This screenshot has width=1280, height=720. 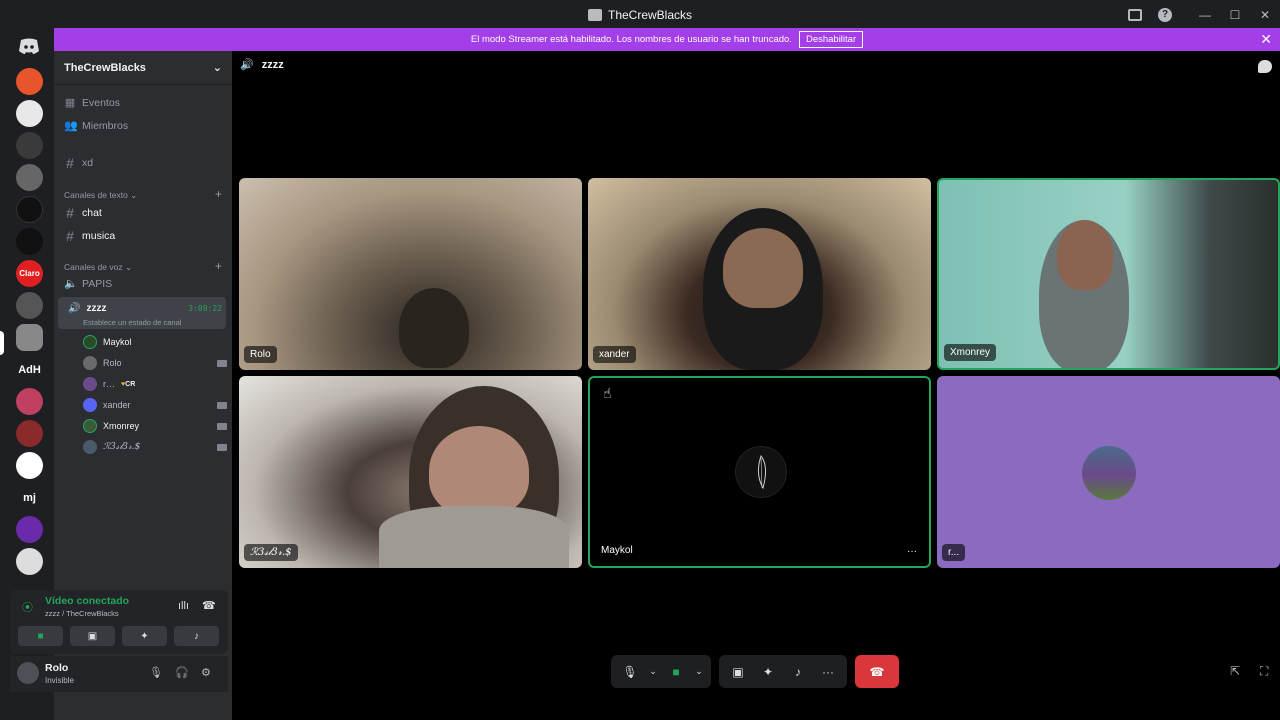 What do you see at coordinates (29, 337) in the screenshot?
I see `server-icon-thecrewblacks` at bounding box center [29, 337].